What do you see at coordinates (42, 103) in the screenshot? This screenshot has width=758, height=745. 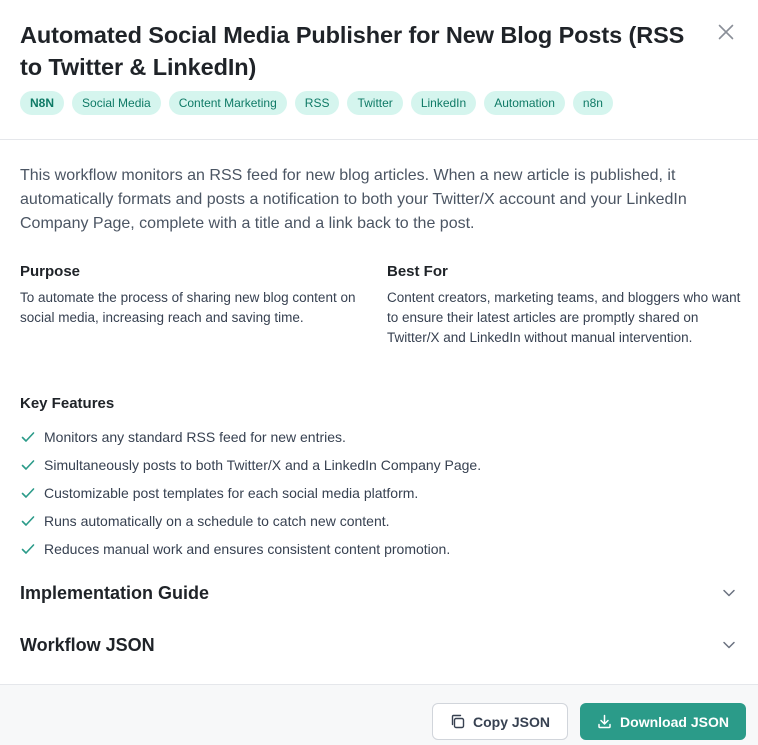 I see `tag: N8N` at bounding box center [42, 103].